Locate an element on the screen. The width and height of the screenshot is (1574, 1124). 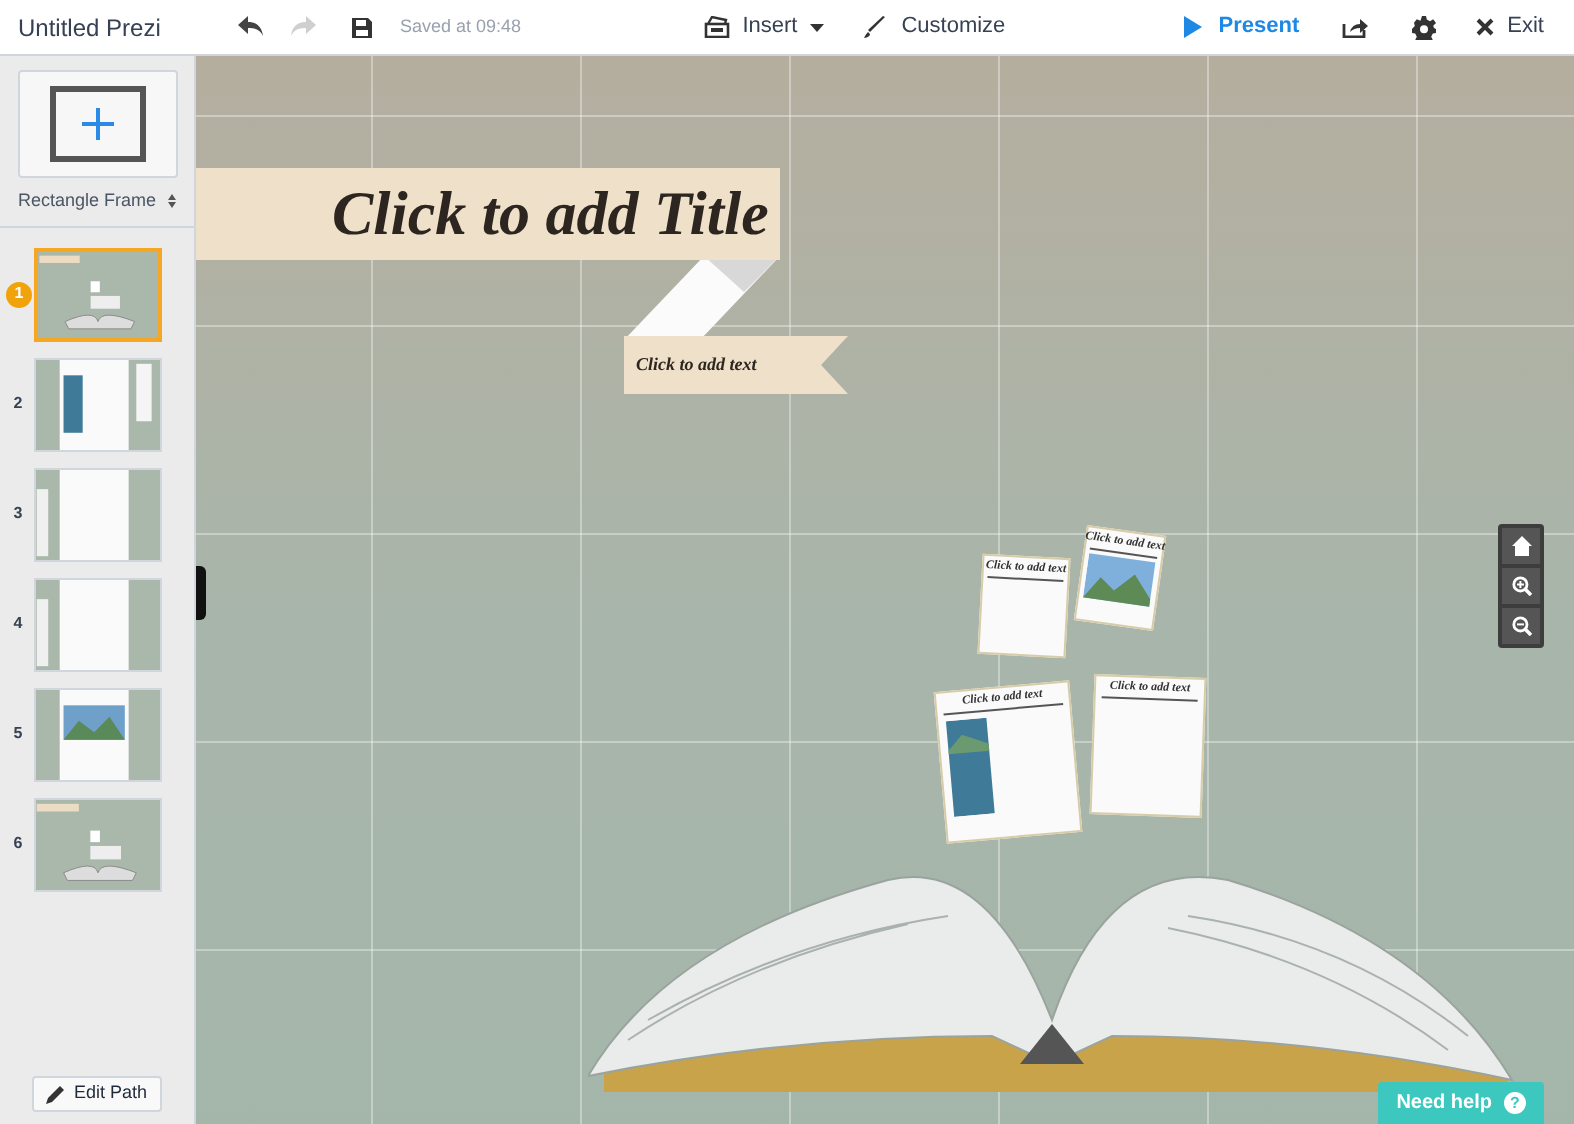
insert-icon is located at coordinates (717, 27).